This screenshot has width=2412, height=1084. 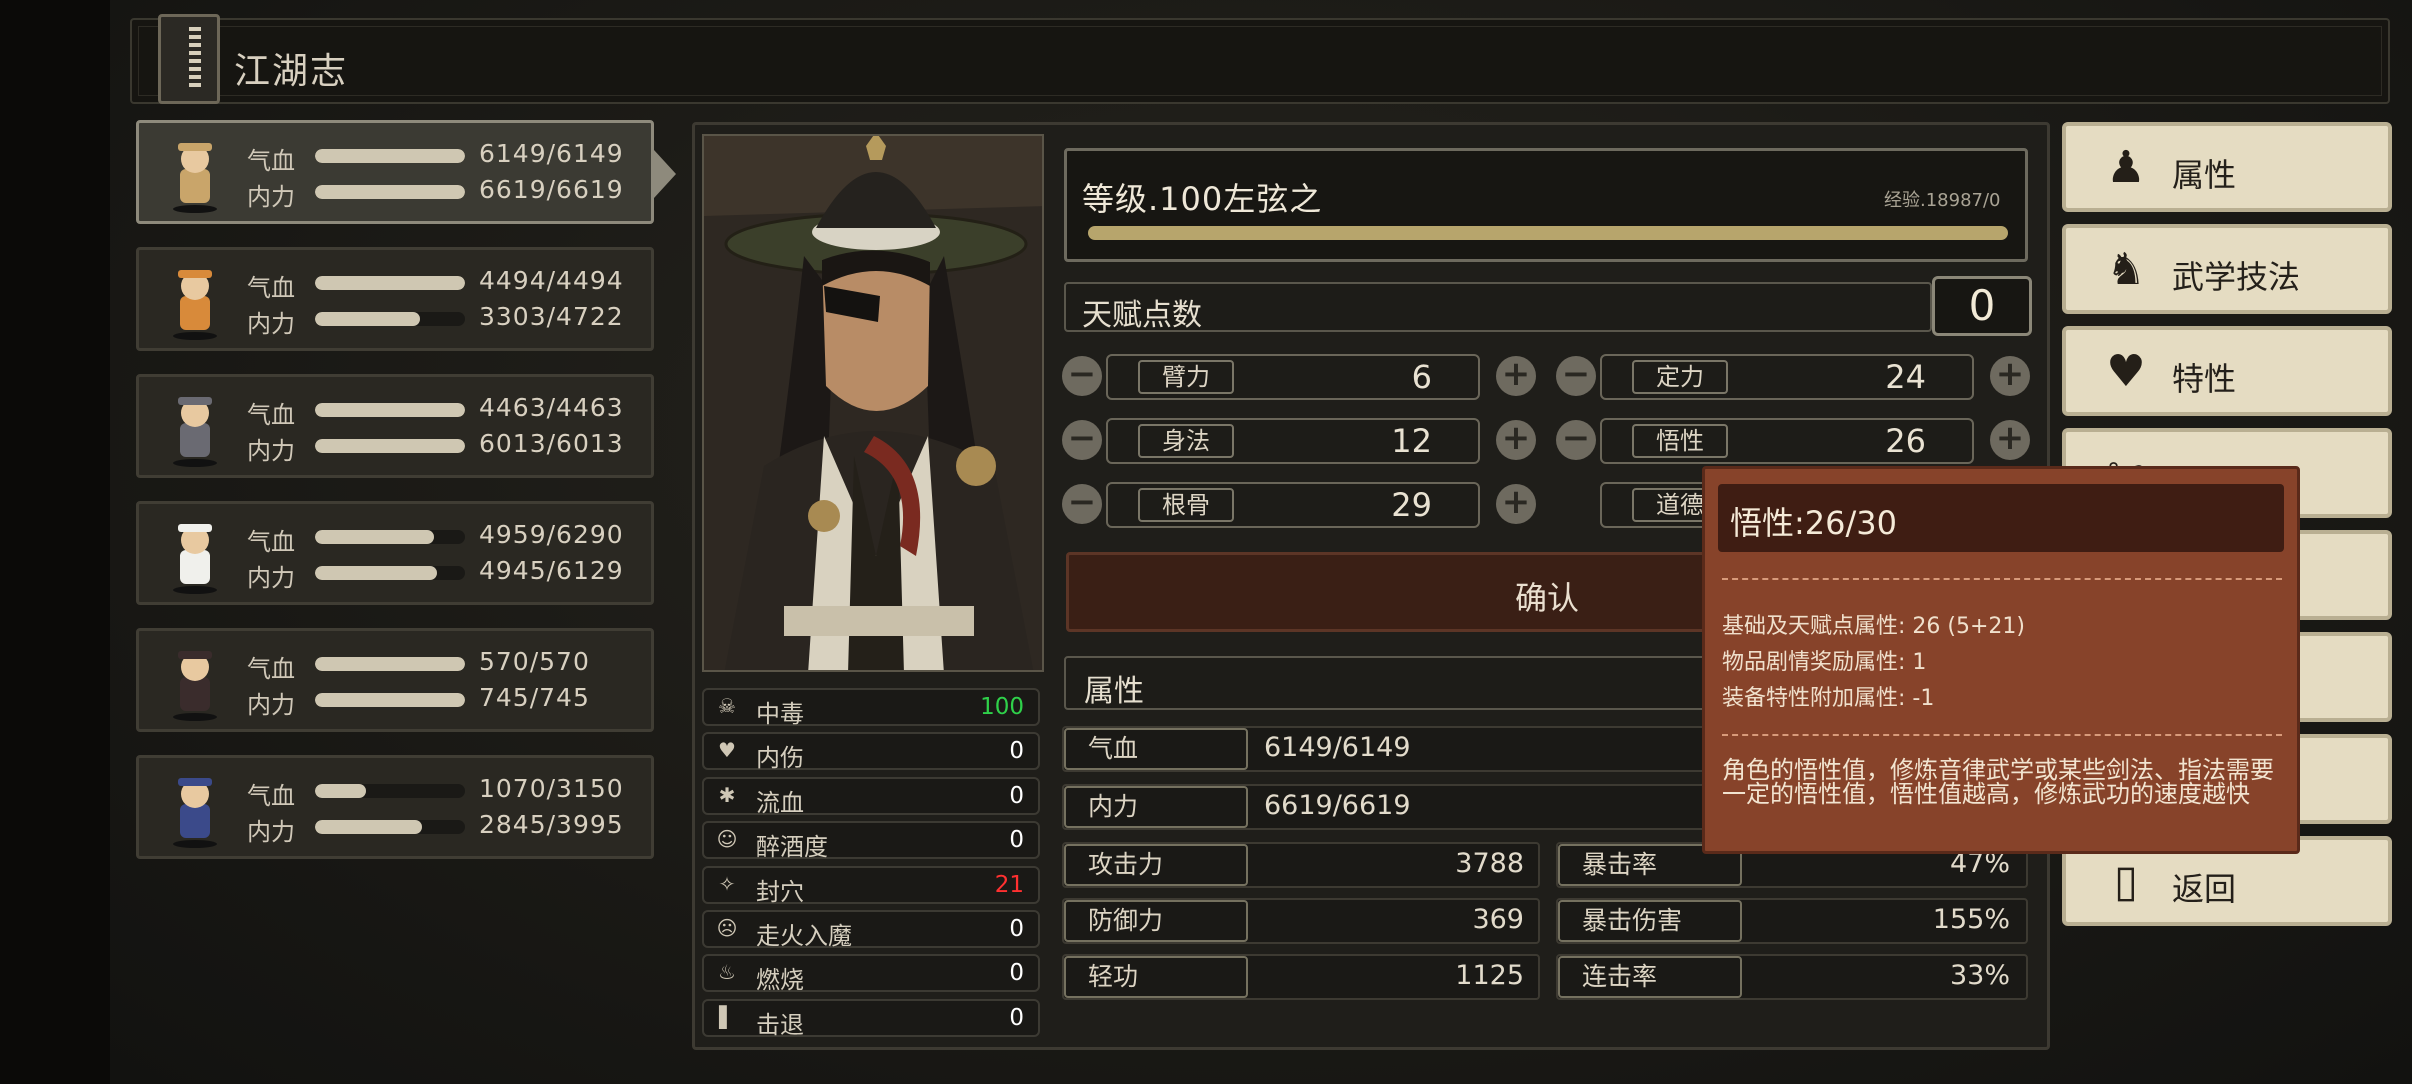 I want to click on mp-value: 6619/6619, so click(x=551, y=189).